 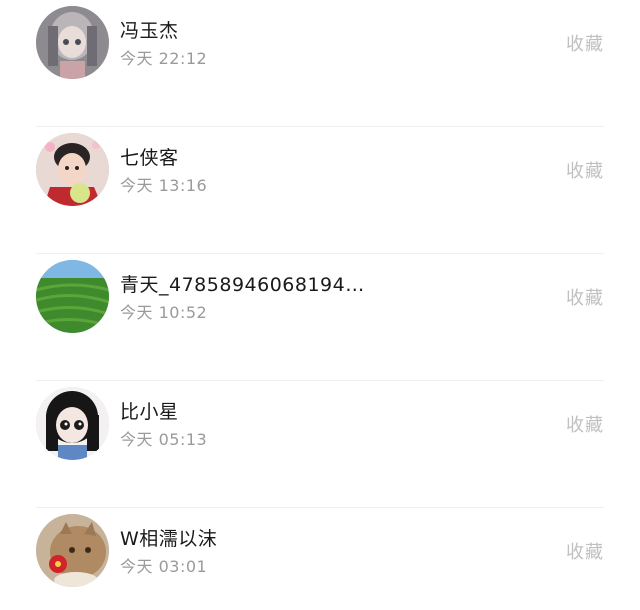 What do you see at coordinates (72, 169) in the screenshot?
I see `avatar-boy-portrait-icon` at bounding box center [72, 169].